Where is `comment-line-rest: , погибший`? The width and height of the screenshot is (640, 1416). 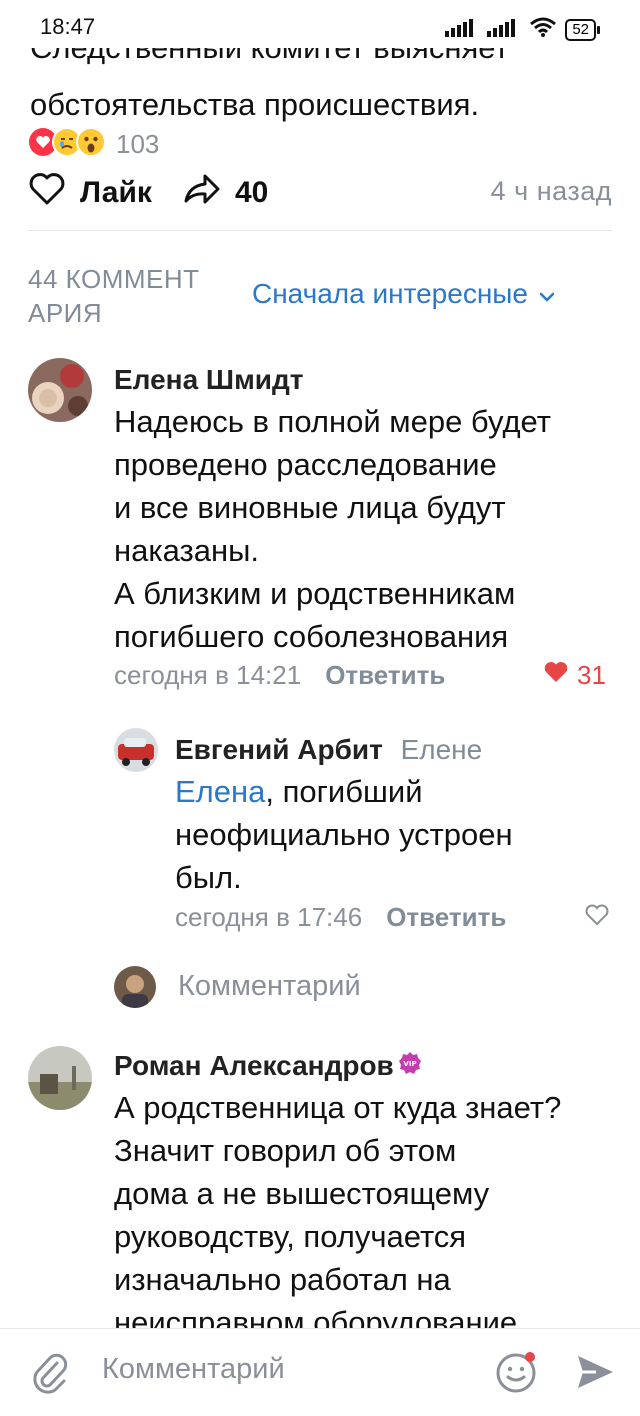 comment-line-rest: , погибший is located at coordinates (344, 791).